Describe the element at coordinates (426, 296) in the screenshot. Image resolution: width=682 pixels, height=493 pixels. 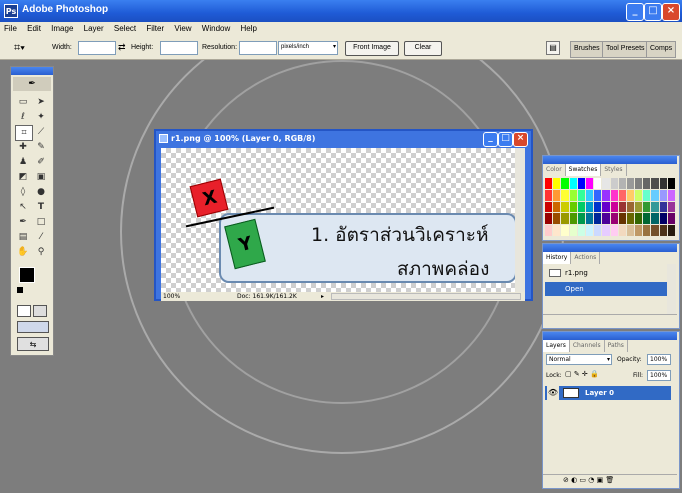
I see `horizontal-scrollbar` at that location.